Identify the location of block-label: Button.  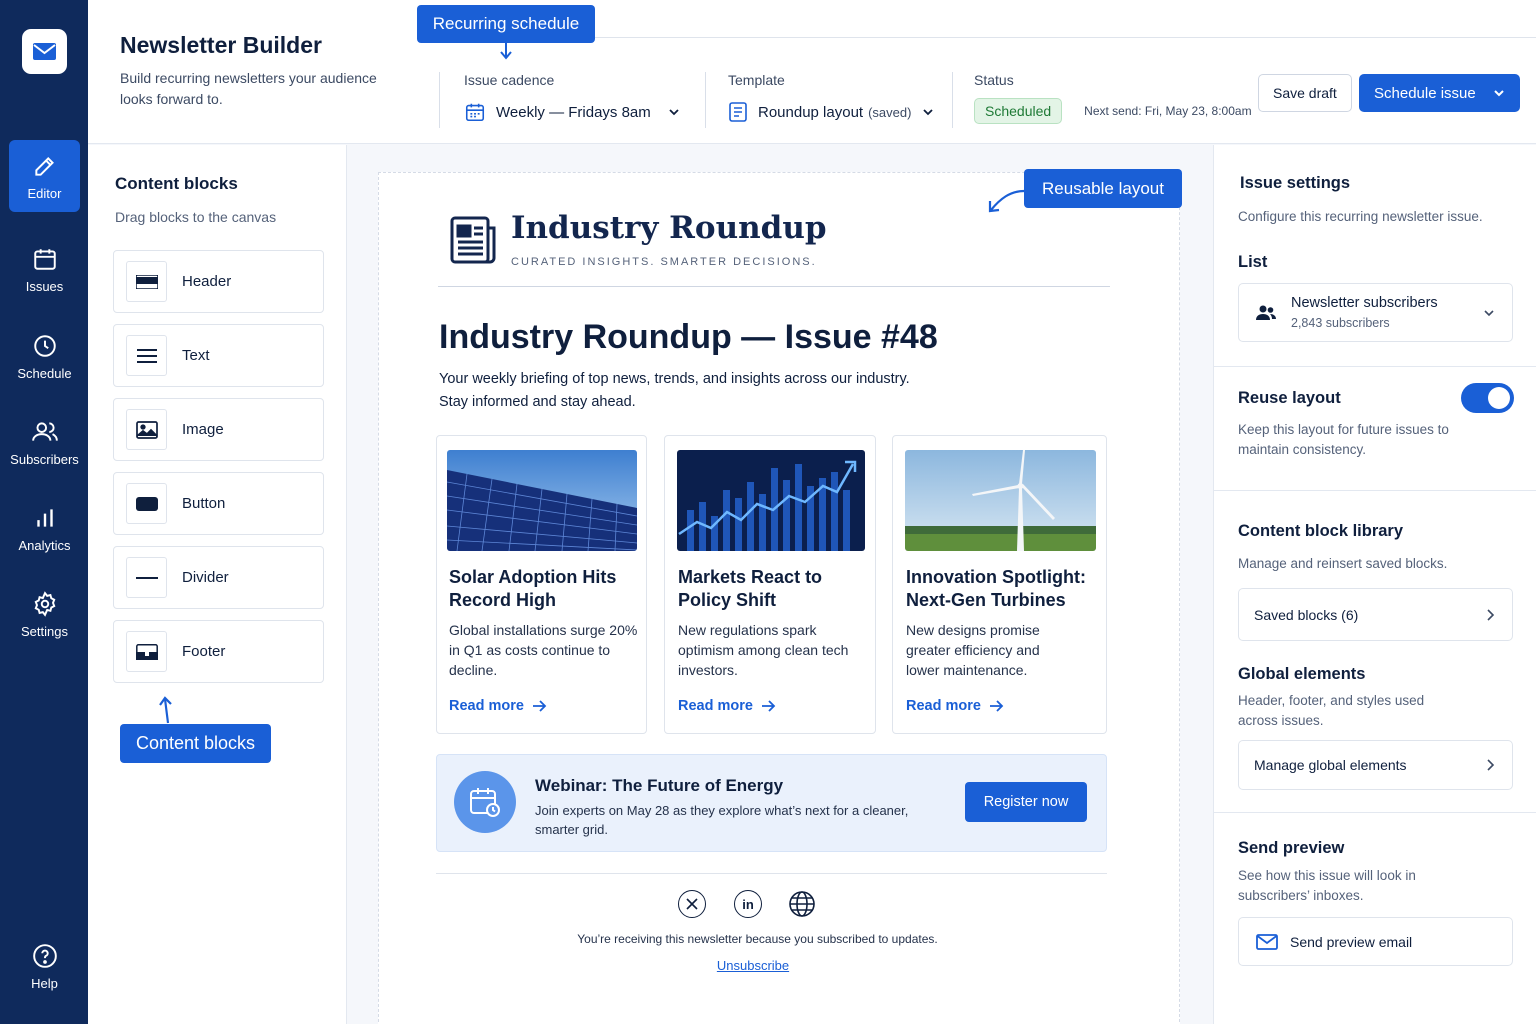
(204, 503).